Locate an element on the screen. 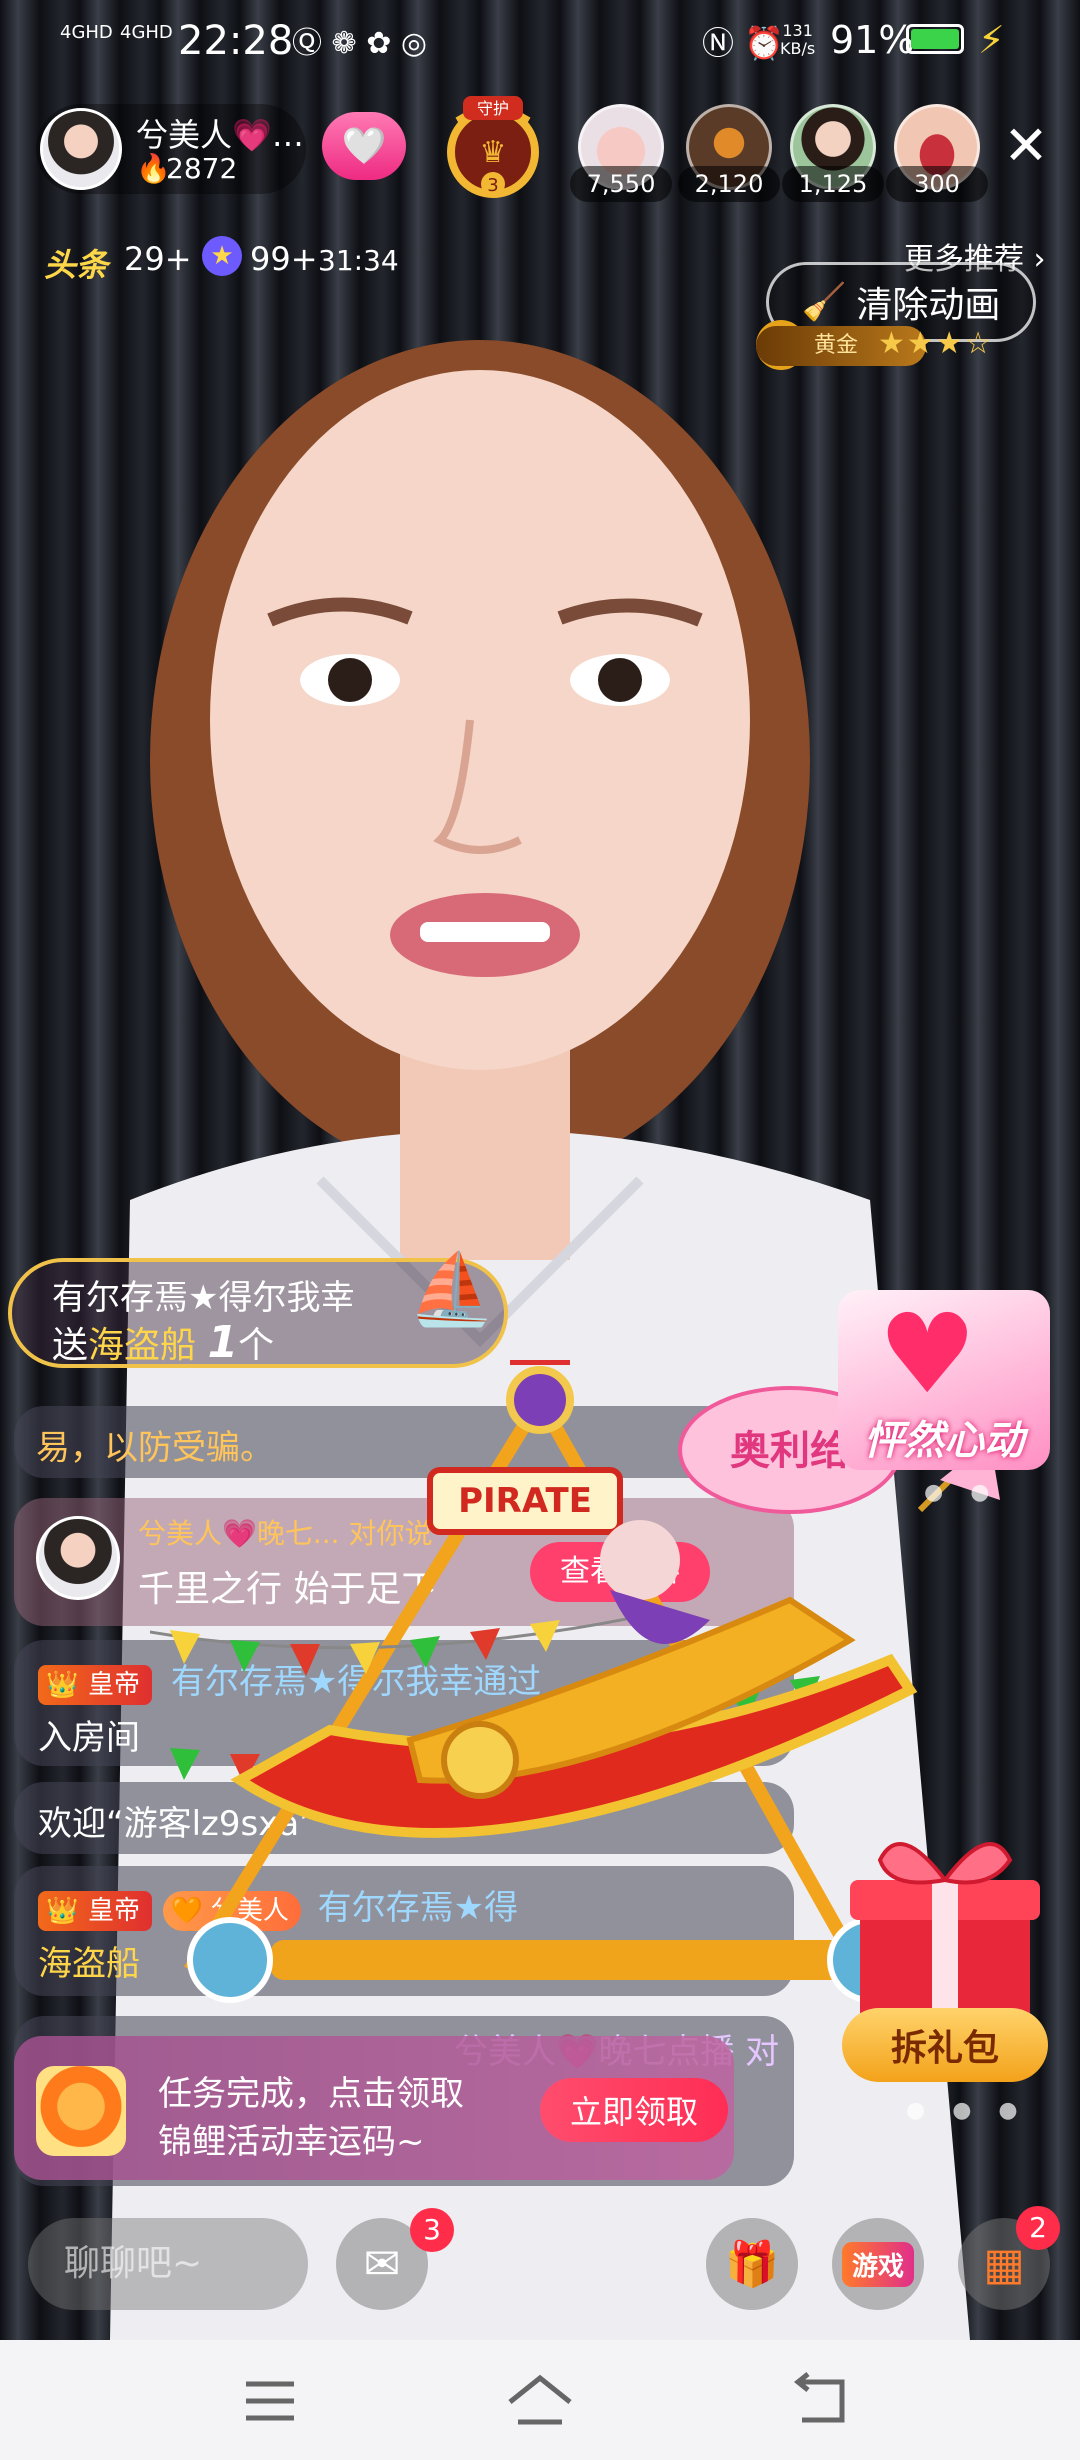 The width and height of the screenshot is (1080, 2460). net-speed: 131 KB/s is located at coordinates (797, 40).